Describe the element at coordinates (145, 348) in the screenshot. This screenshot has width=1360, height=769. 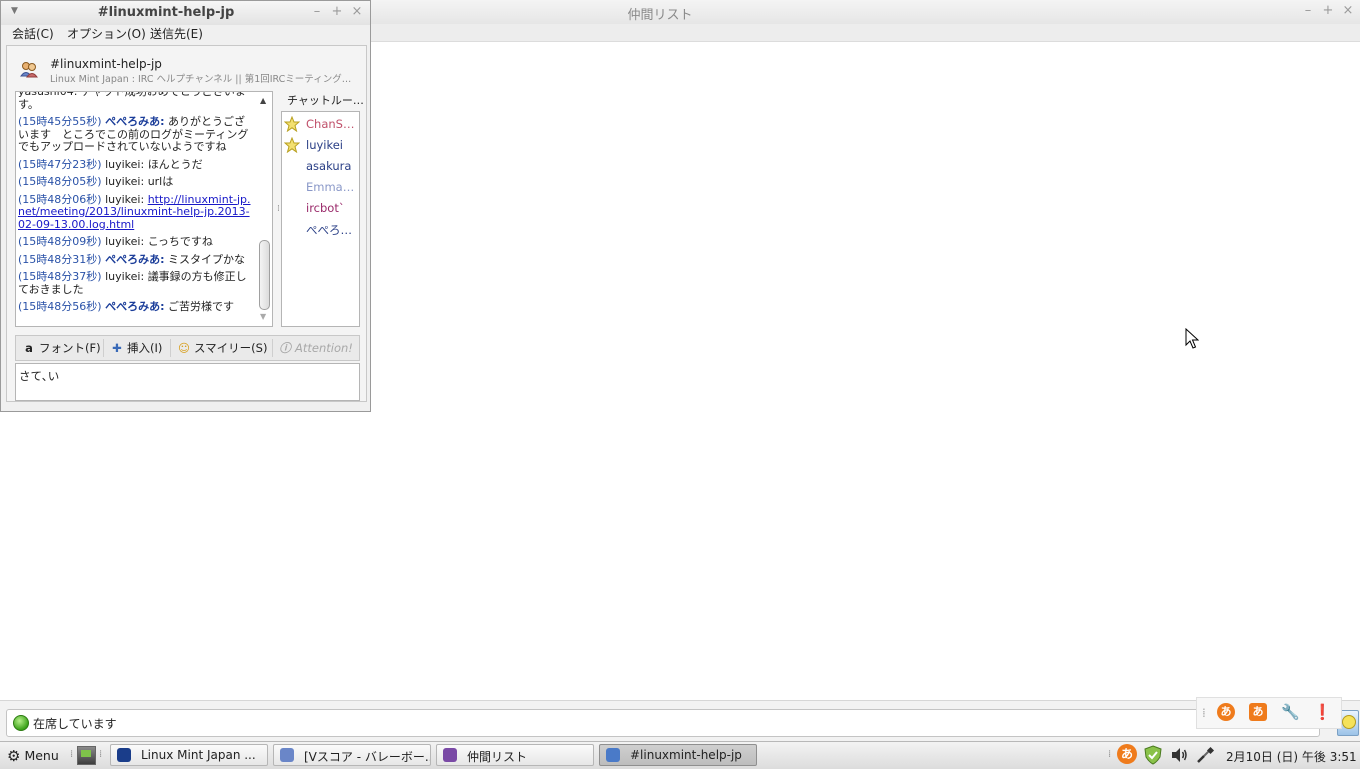
I see `insert-button-label: 挿入(I)` at that location.